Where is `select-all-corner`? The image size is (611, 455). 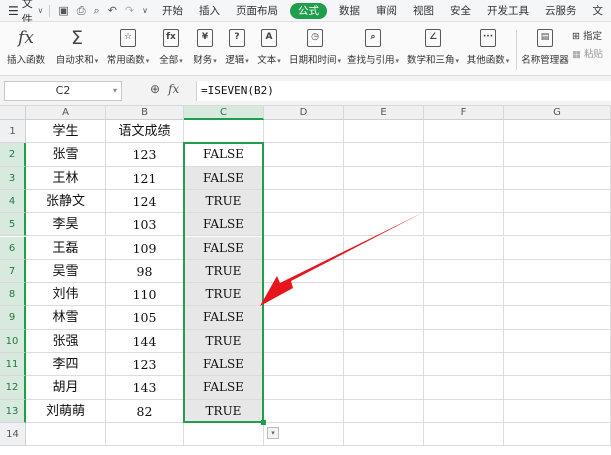 select-all-corner is located at coordinates (13, 113).